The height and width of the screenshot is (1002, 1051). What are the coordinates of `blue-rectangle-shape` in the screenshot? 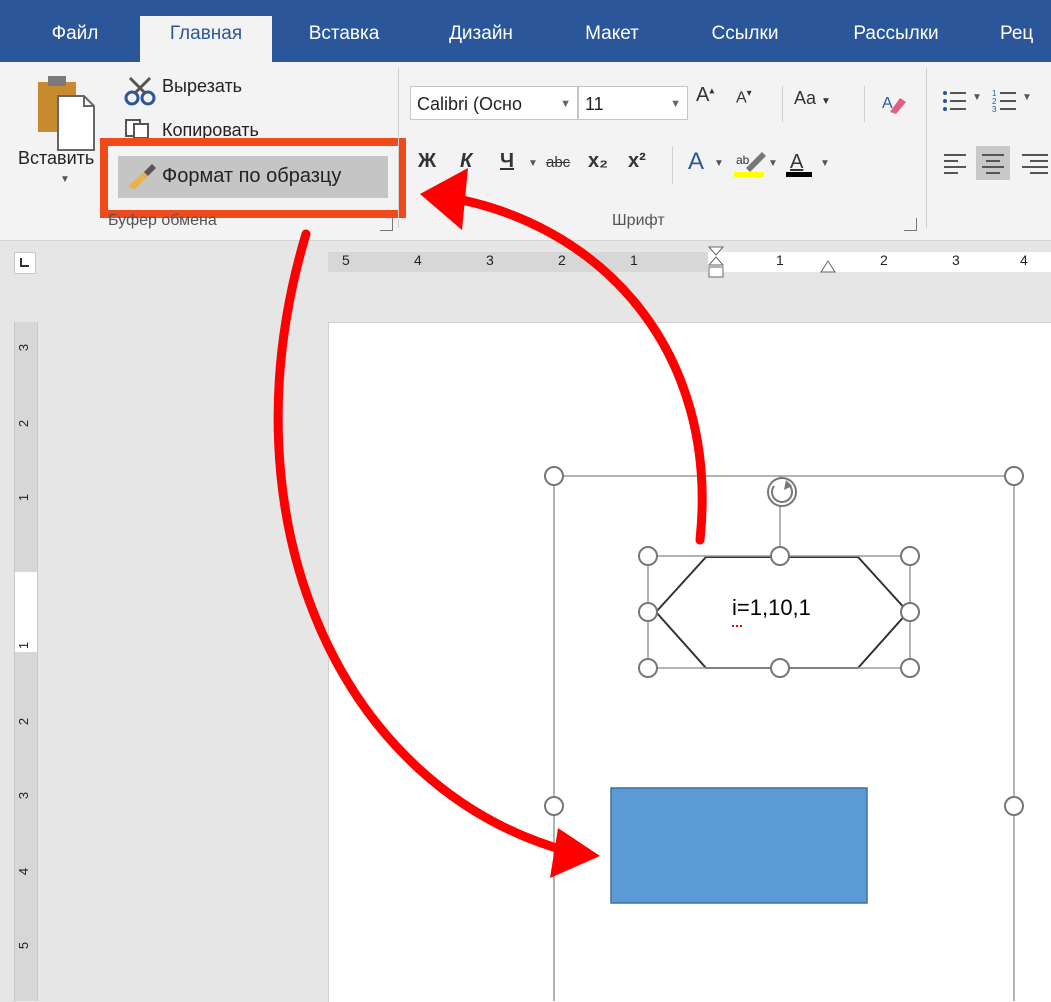 It's located at (739, 845).